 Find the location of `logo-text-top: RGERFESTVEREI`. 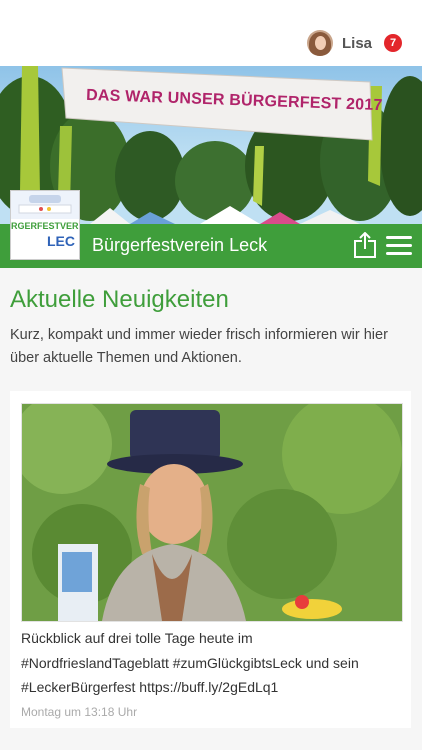

logo-text-top: RGERFESTVEREI is located at coordinates (45, 226).